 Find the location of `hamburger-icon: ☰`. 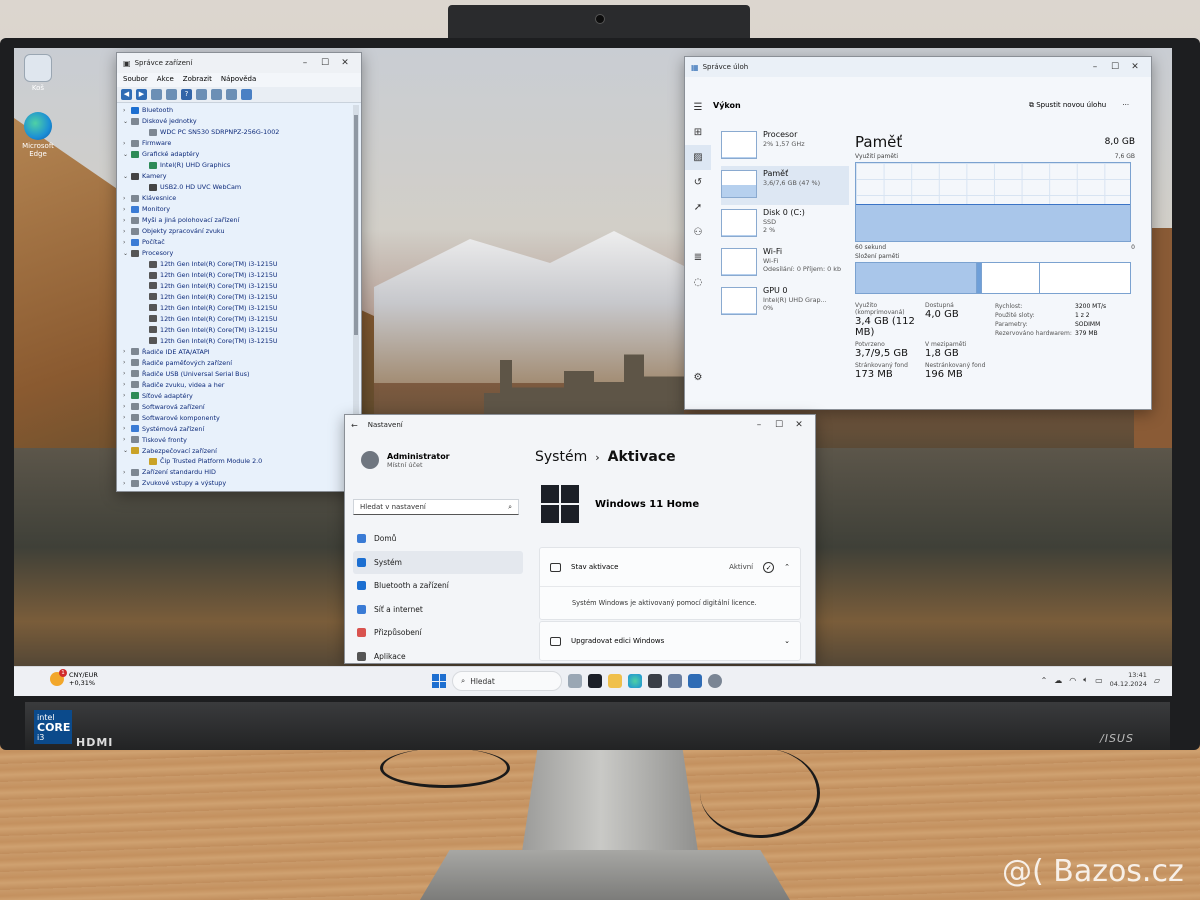

hamburger-icon: ☰ is located at coordinates (698, 107).